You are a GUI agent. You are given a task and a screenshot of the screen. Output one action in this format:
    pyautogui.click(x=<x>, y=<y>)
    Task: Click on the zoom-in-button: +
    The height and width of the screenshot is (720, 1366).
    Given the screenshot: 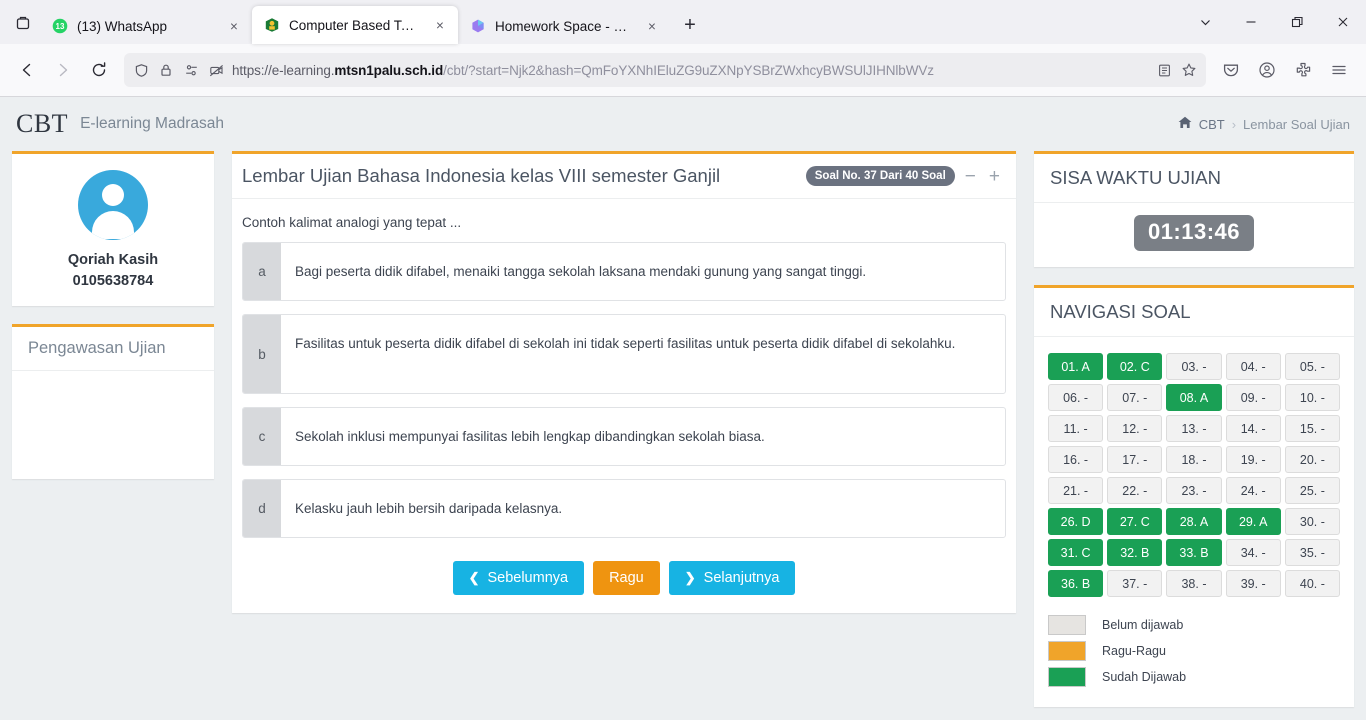 What is the action you would take?
    pyautogui.click(x=994, y=176)
    